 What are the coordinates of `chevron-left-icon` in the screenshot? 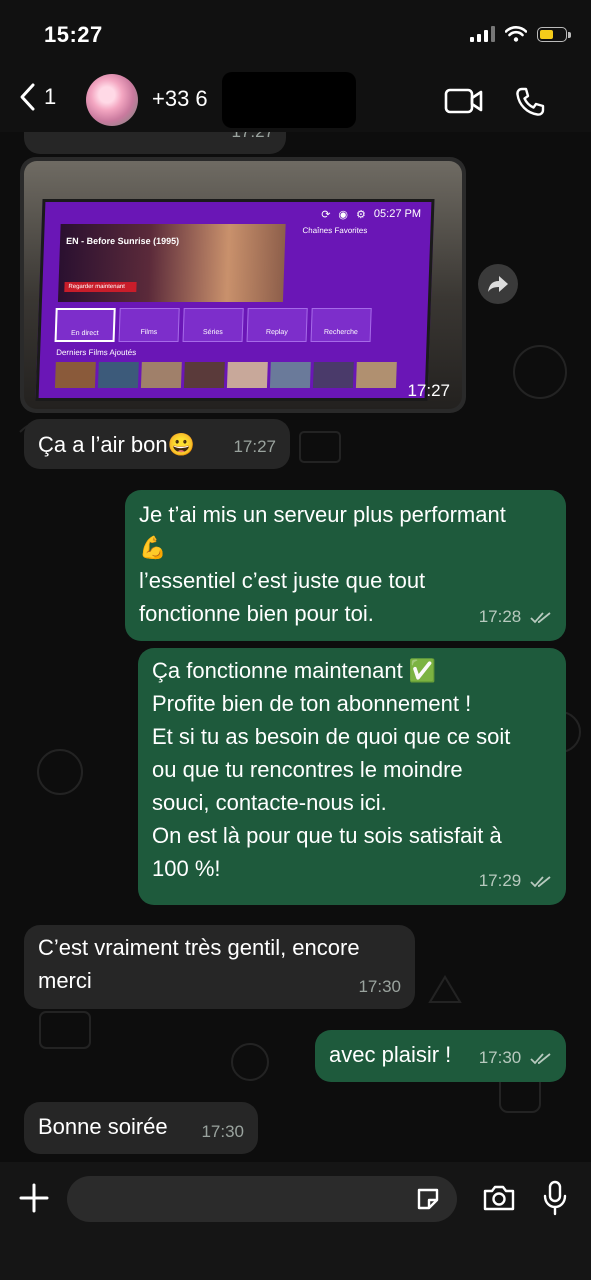 It's located at (27, 97).